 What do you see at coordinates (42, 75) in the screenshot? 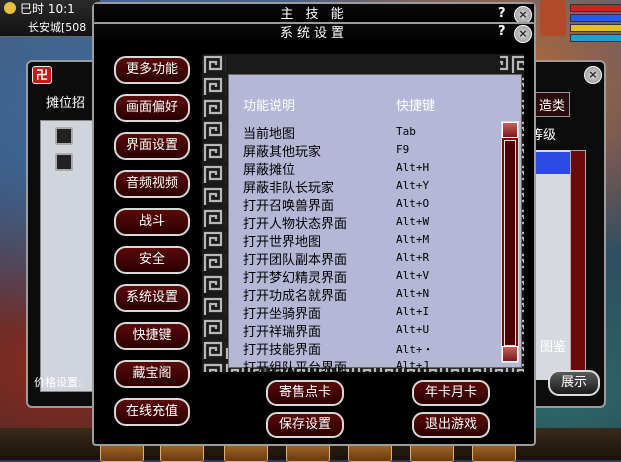
I see `stall-window-system-icon: 卍` at bounding box center [42, 75].